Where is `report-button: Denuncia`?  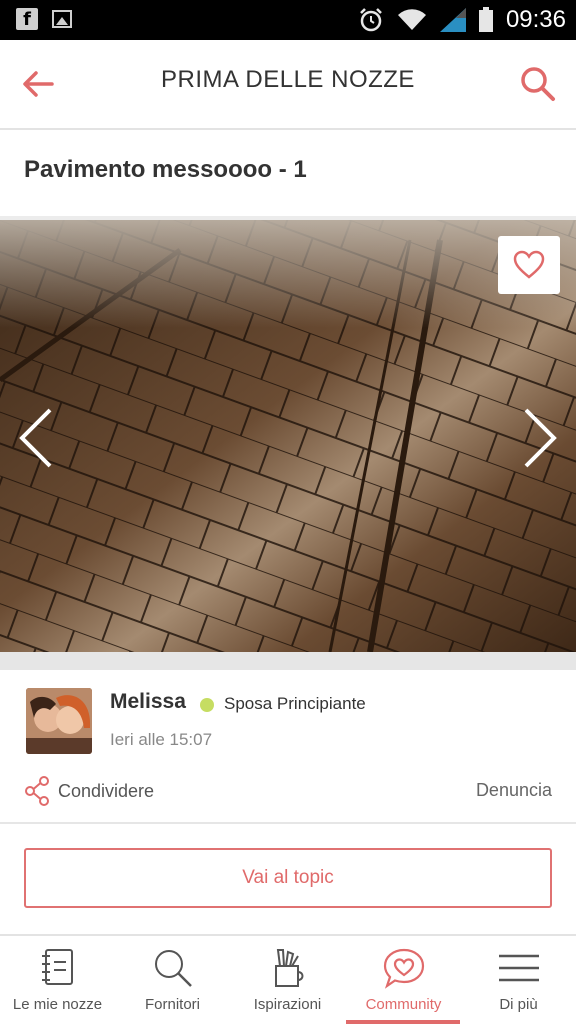 report-button: Denuncia is located at coordinates (514, 790).